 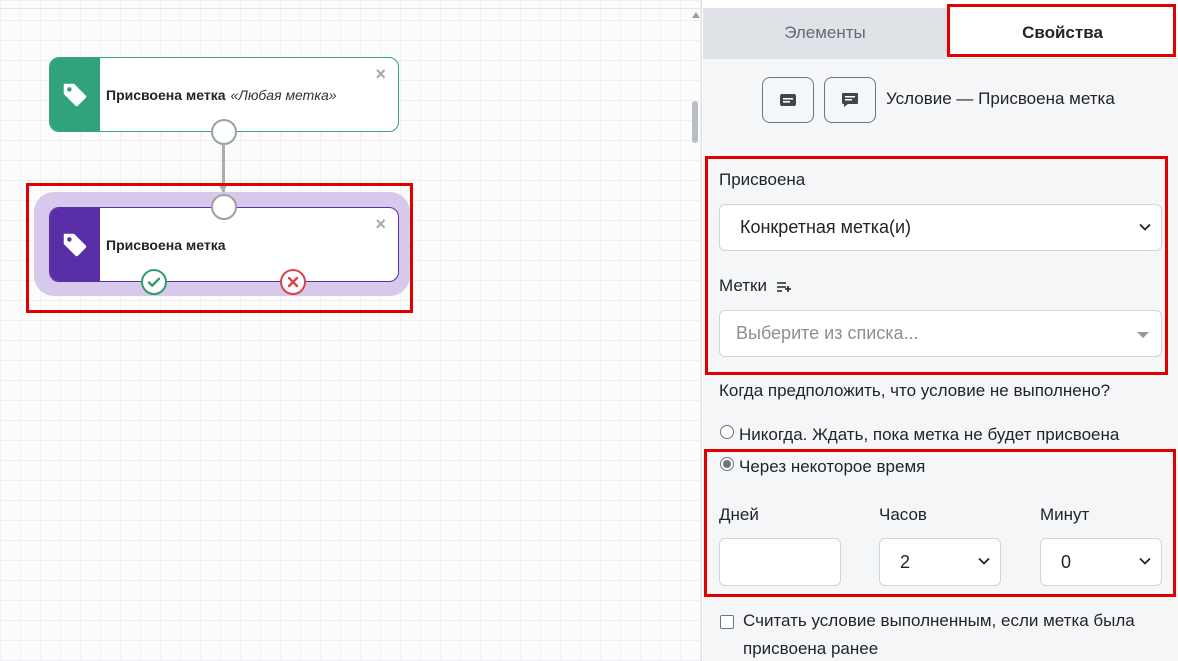 I want to click on card-icon, so click(x=788, y=100).